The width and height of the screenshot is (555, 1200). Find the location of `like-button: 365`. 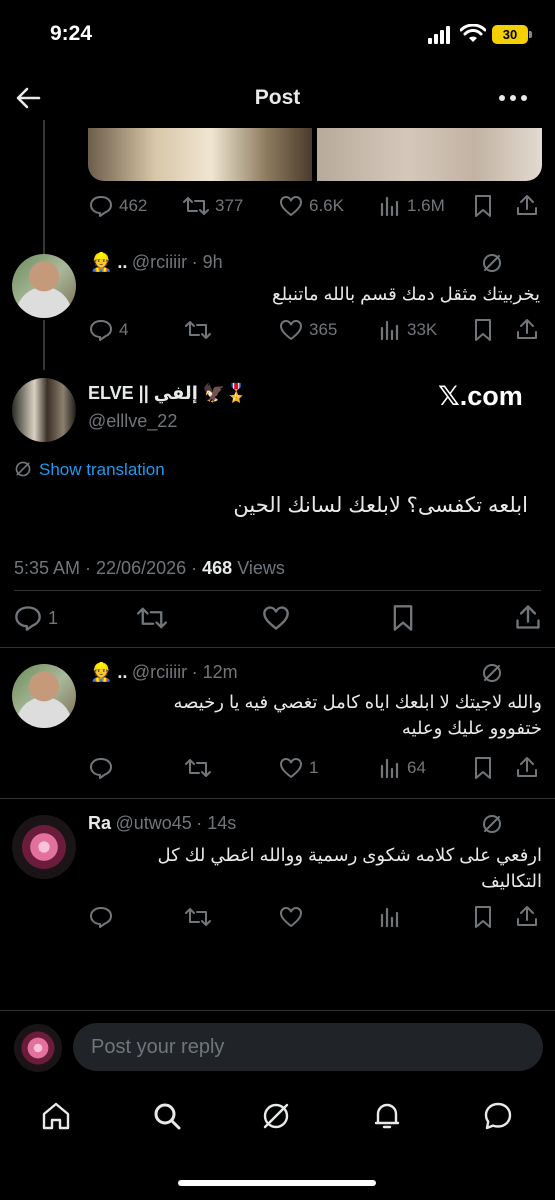

like-button: 365 is located at coordinates (308, 330).